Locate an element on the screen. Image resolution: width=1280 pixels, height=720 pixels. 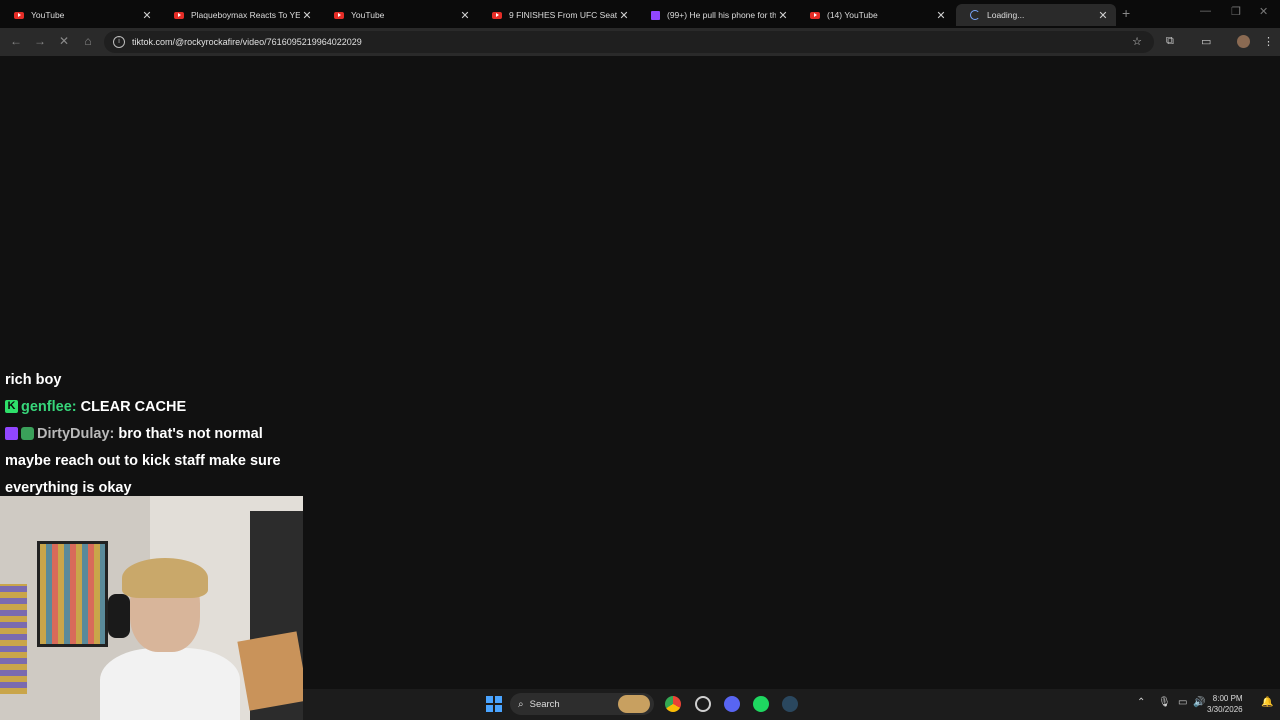
cardboard-box is located at coordinates (270, 671).